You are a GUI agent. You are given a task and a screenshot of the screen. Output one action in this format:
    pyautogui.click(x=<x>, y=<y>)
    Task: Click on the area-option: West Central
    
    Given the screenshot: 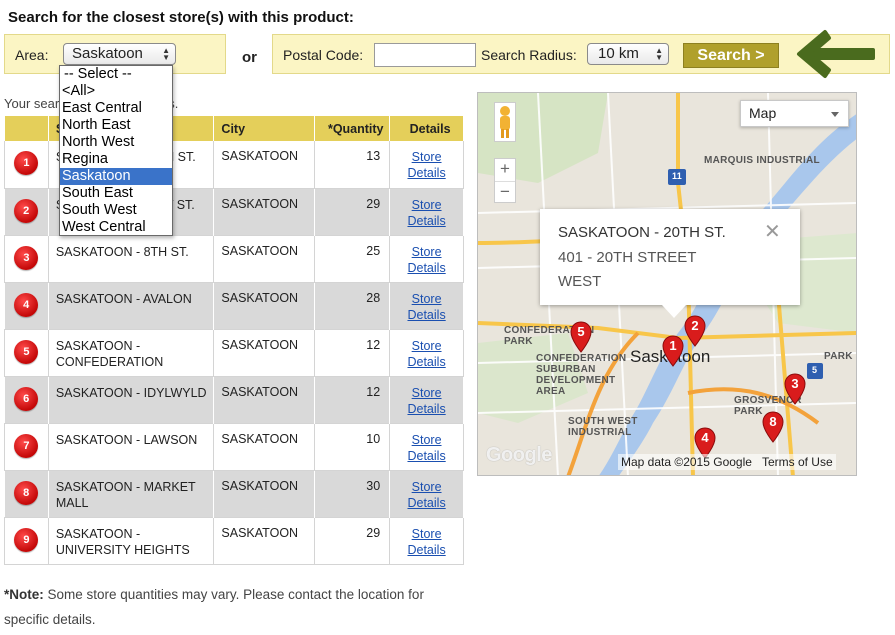 What is the action you would take?
    pyautogui.click(x=116, y=227)
    